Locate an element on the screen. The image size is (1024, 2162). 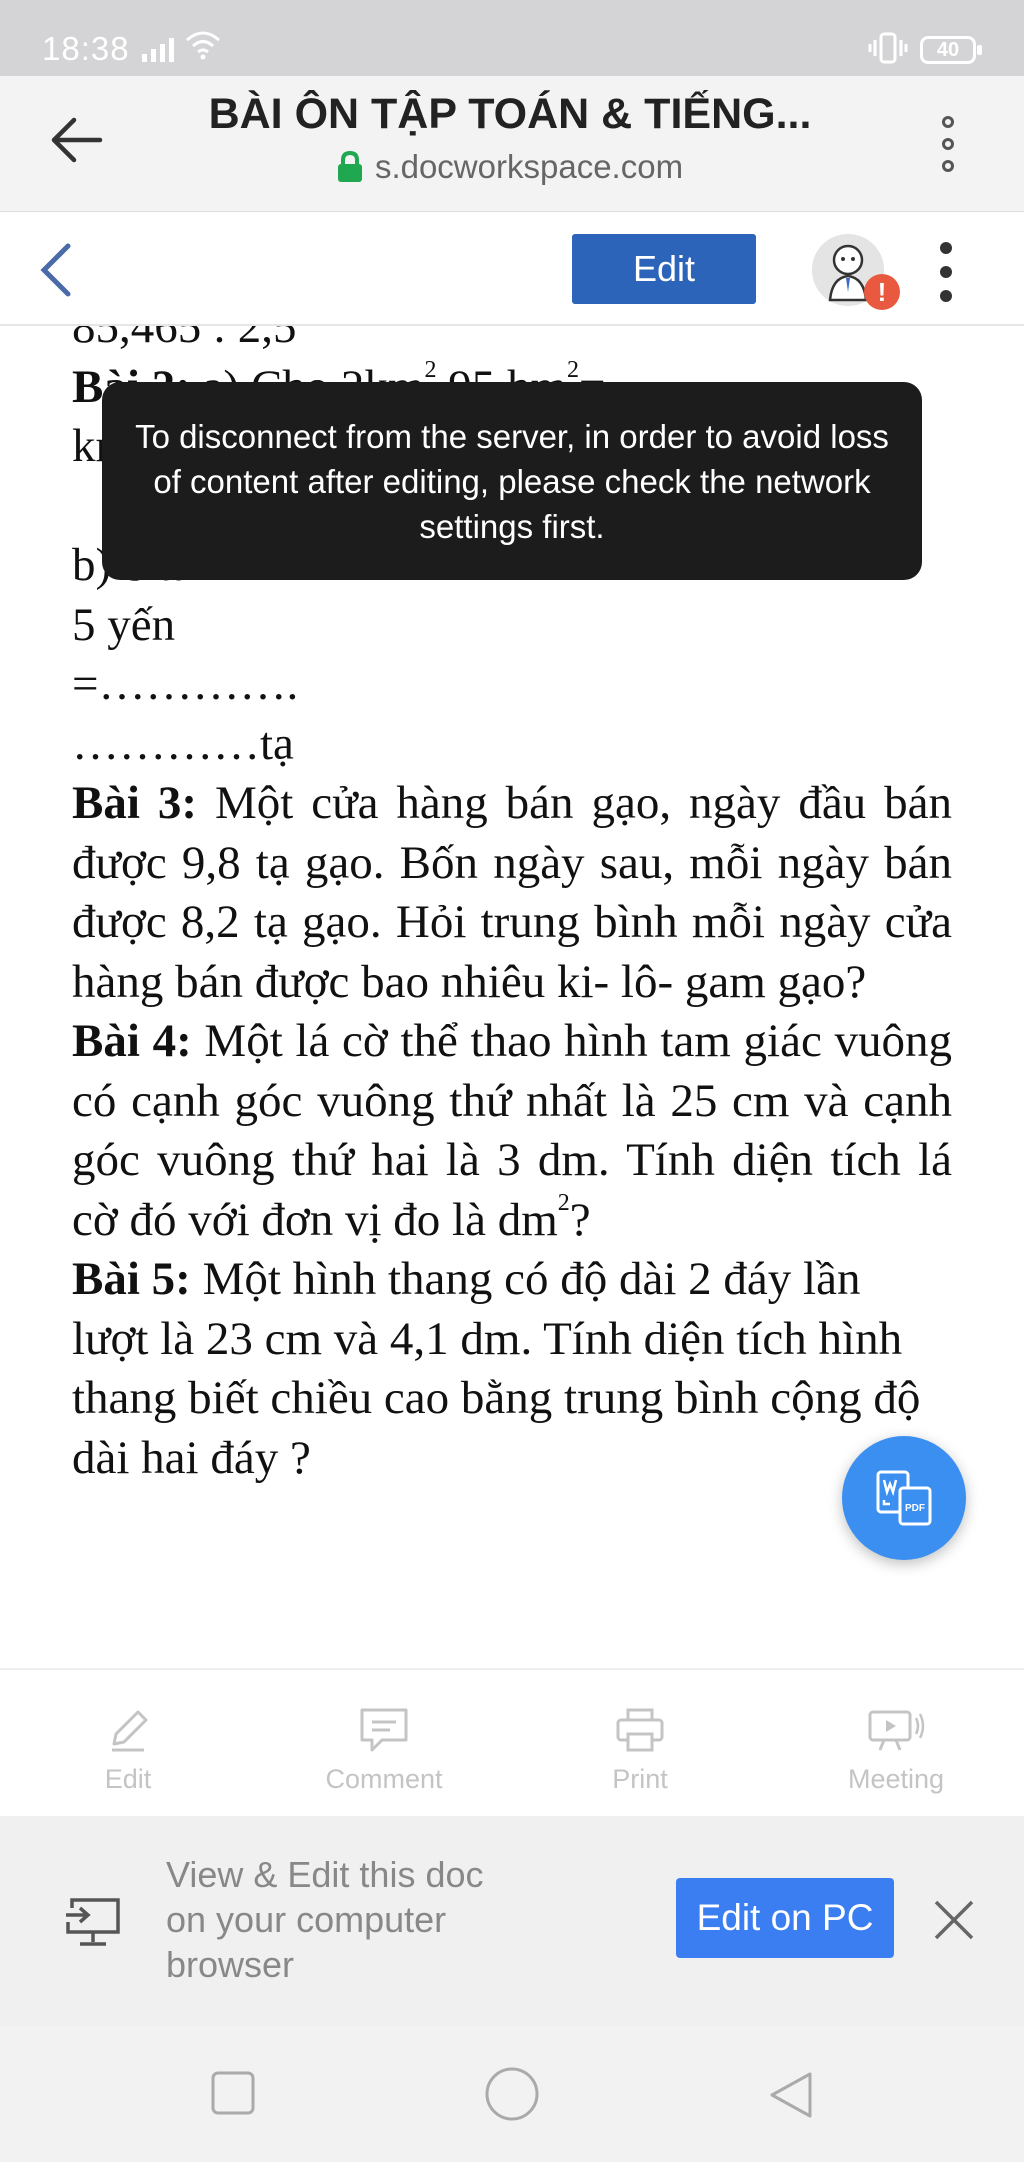
alert-badge: ! is located at coordinates (882, 292).